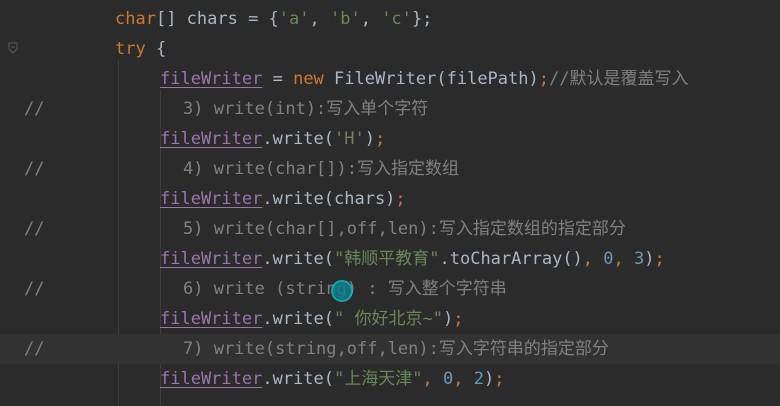 This screenshot has height=406, width=780. Describe the element at coordinates (217, 19) in the screenshot. I see `token: [] chars = {` at that location.